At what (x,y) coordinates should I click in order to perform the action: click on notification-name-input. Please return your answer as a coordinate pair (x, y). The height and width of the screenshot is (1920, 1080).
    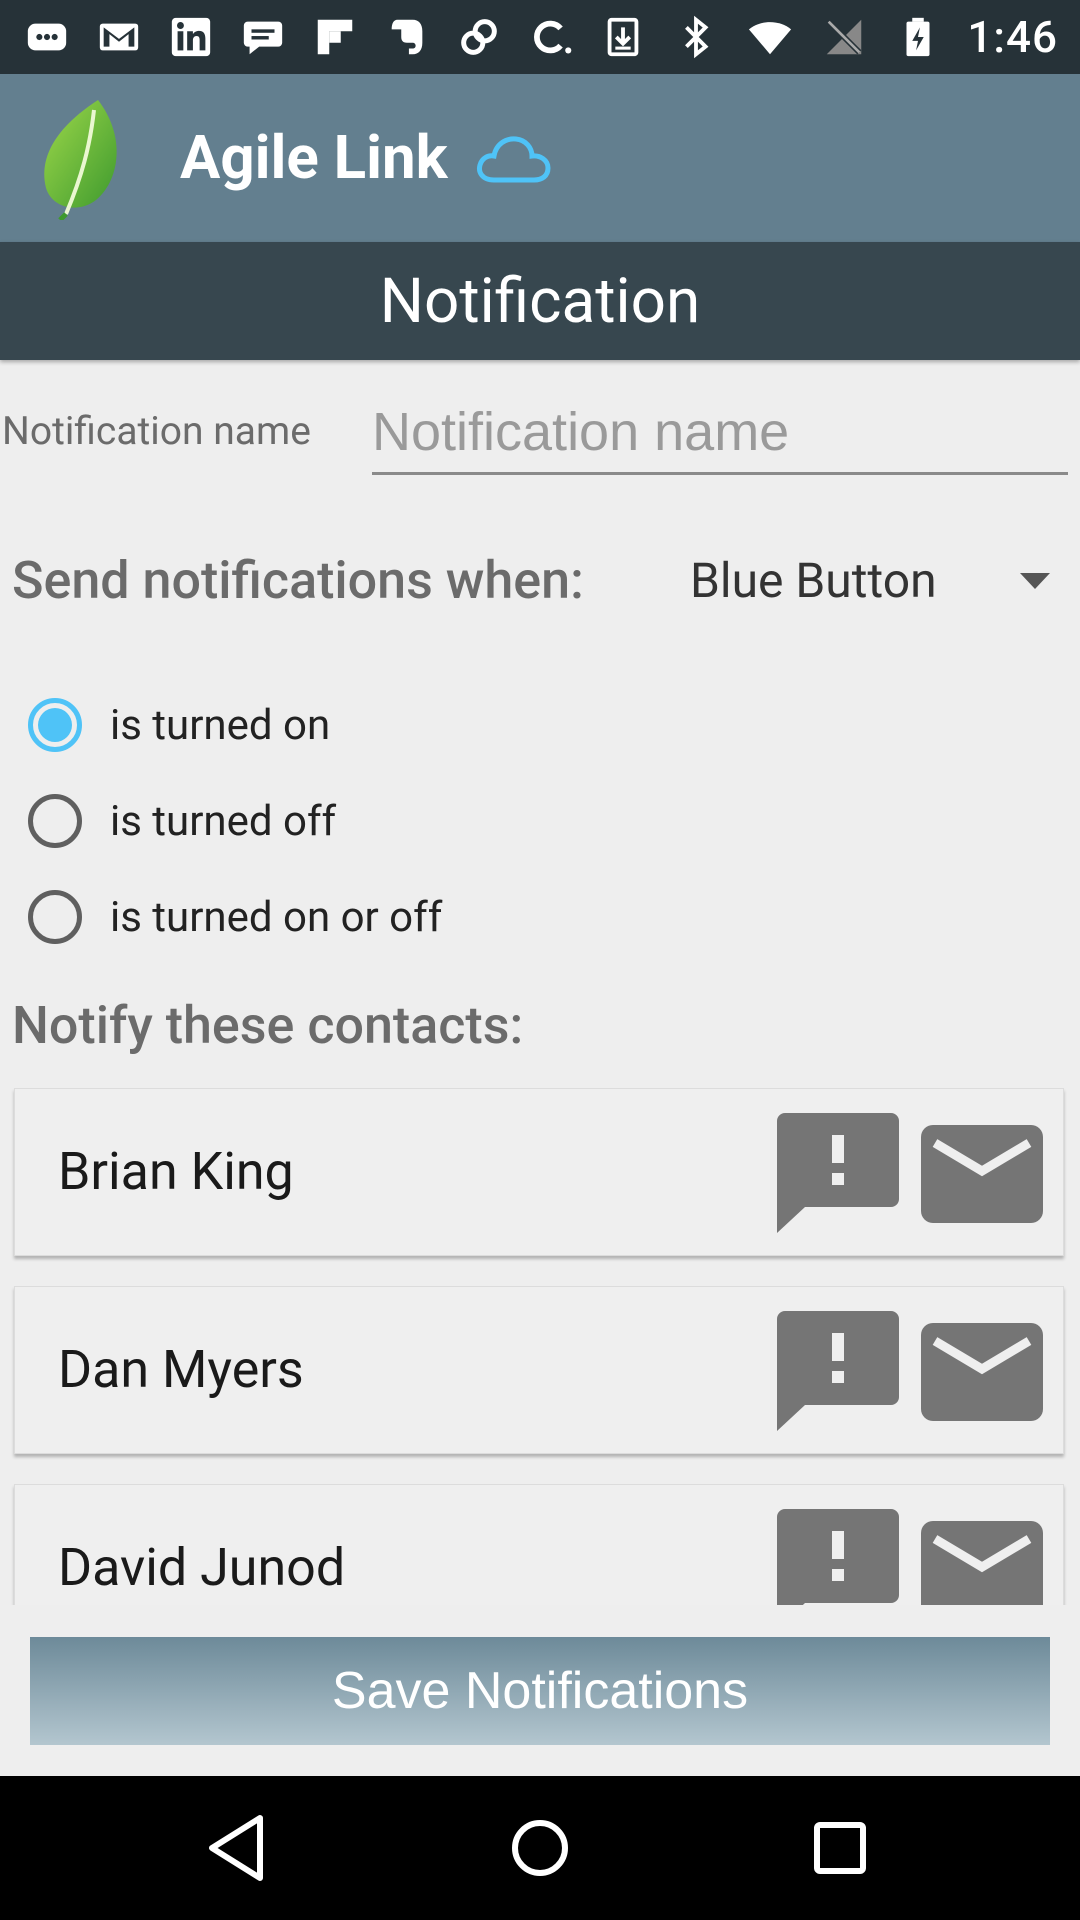
    Looking at the image, I should click on (720, 433).